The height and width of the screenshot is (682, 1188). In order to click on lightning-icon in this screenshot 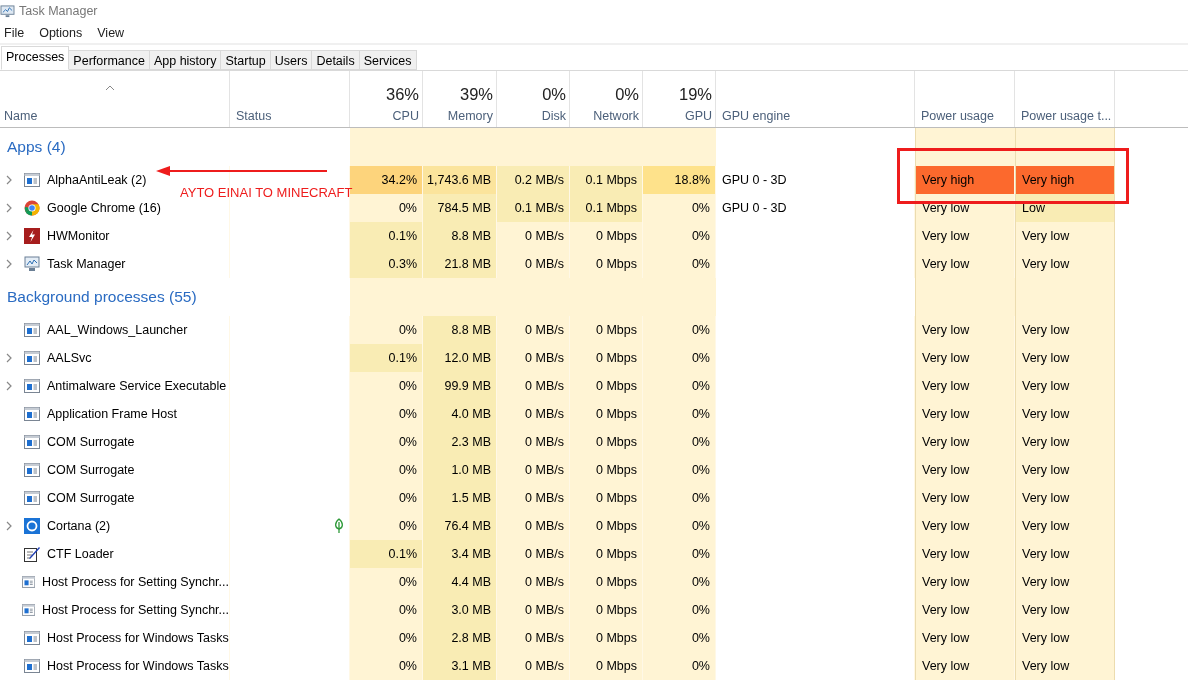, I will do `click(32, 236)`.